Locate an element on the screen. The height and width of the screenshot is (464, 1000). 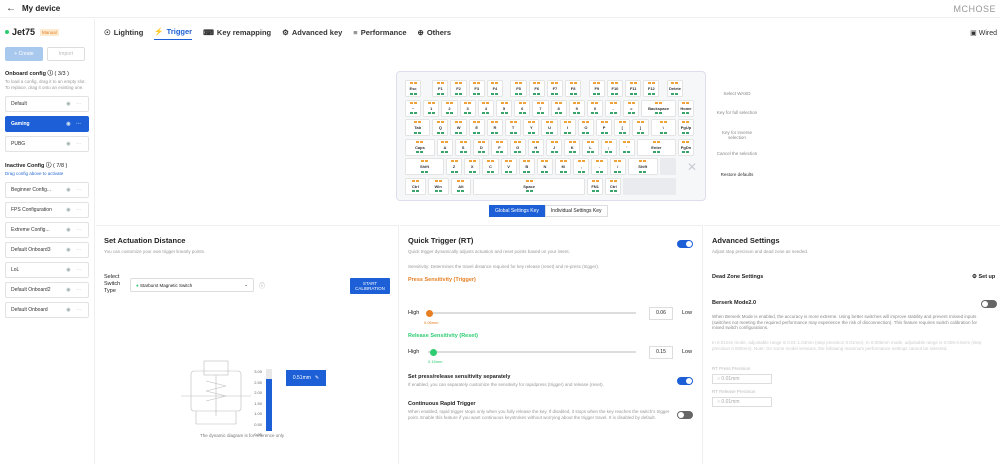
config-item: Default Onboard ◉ ⋯ is located at coordinates (47, 310).